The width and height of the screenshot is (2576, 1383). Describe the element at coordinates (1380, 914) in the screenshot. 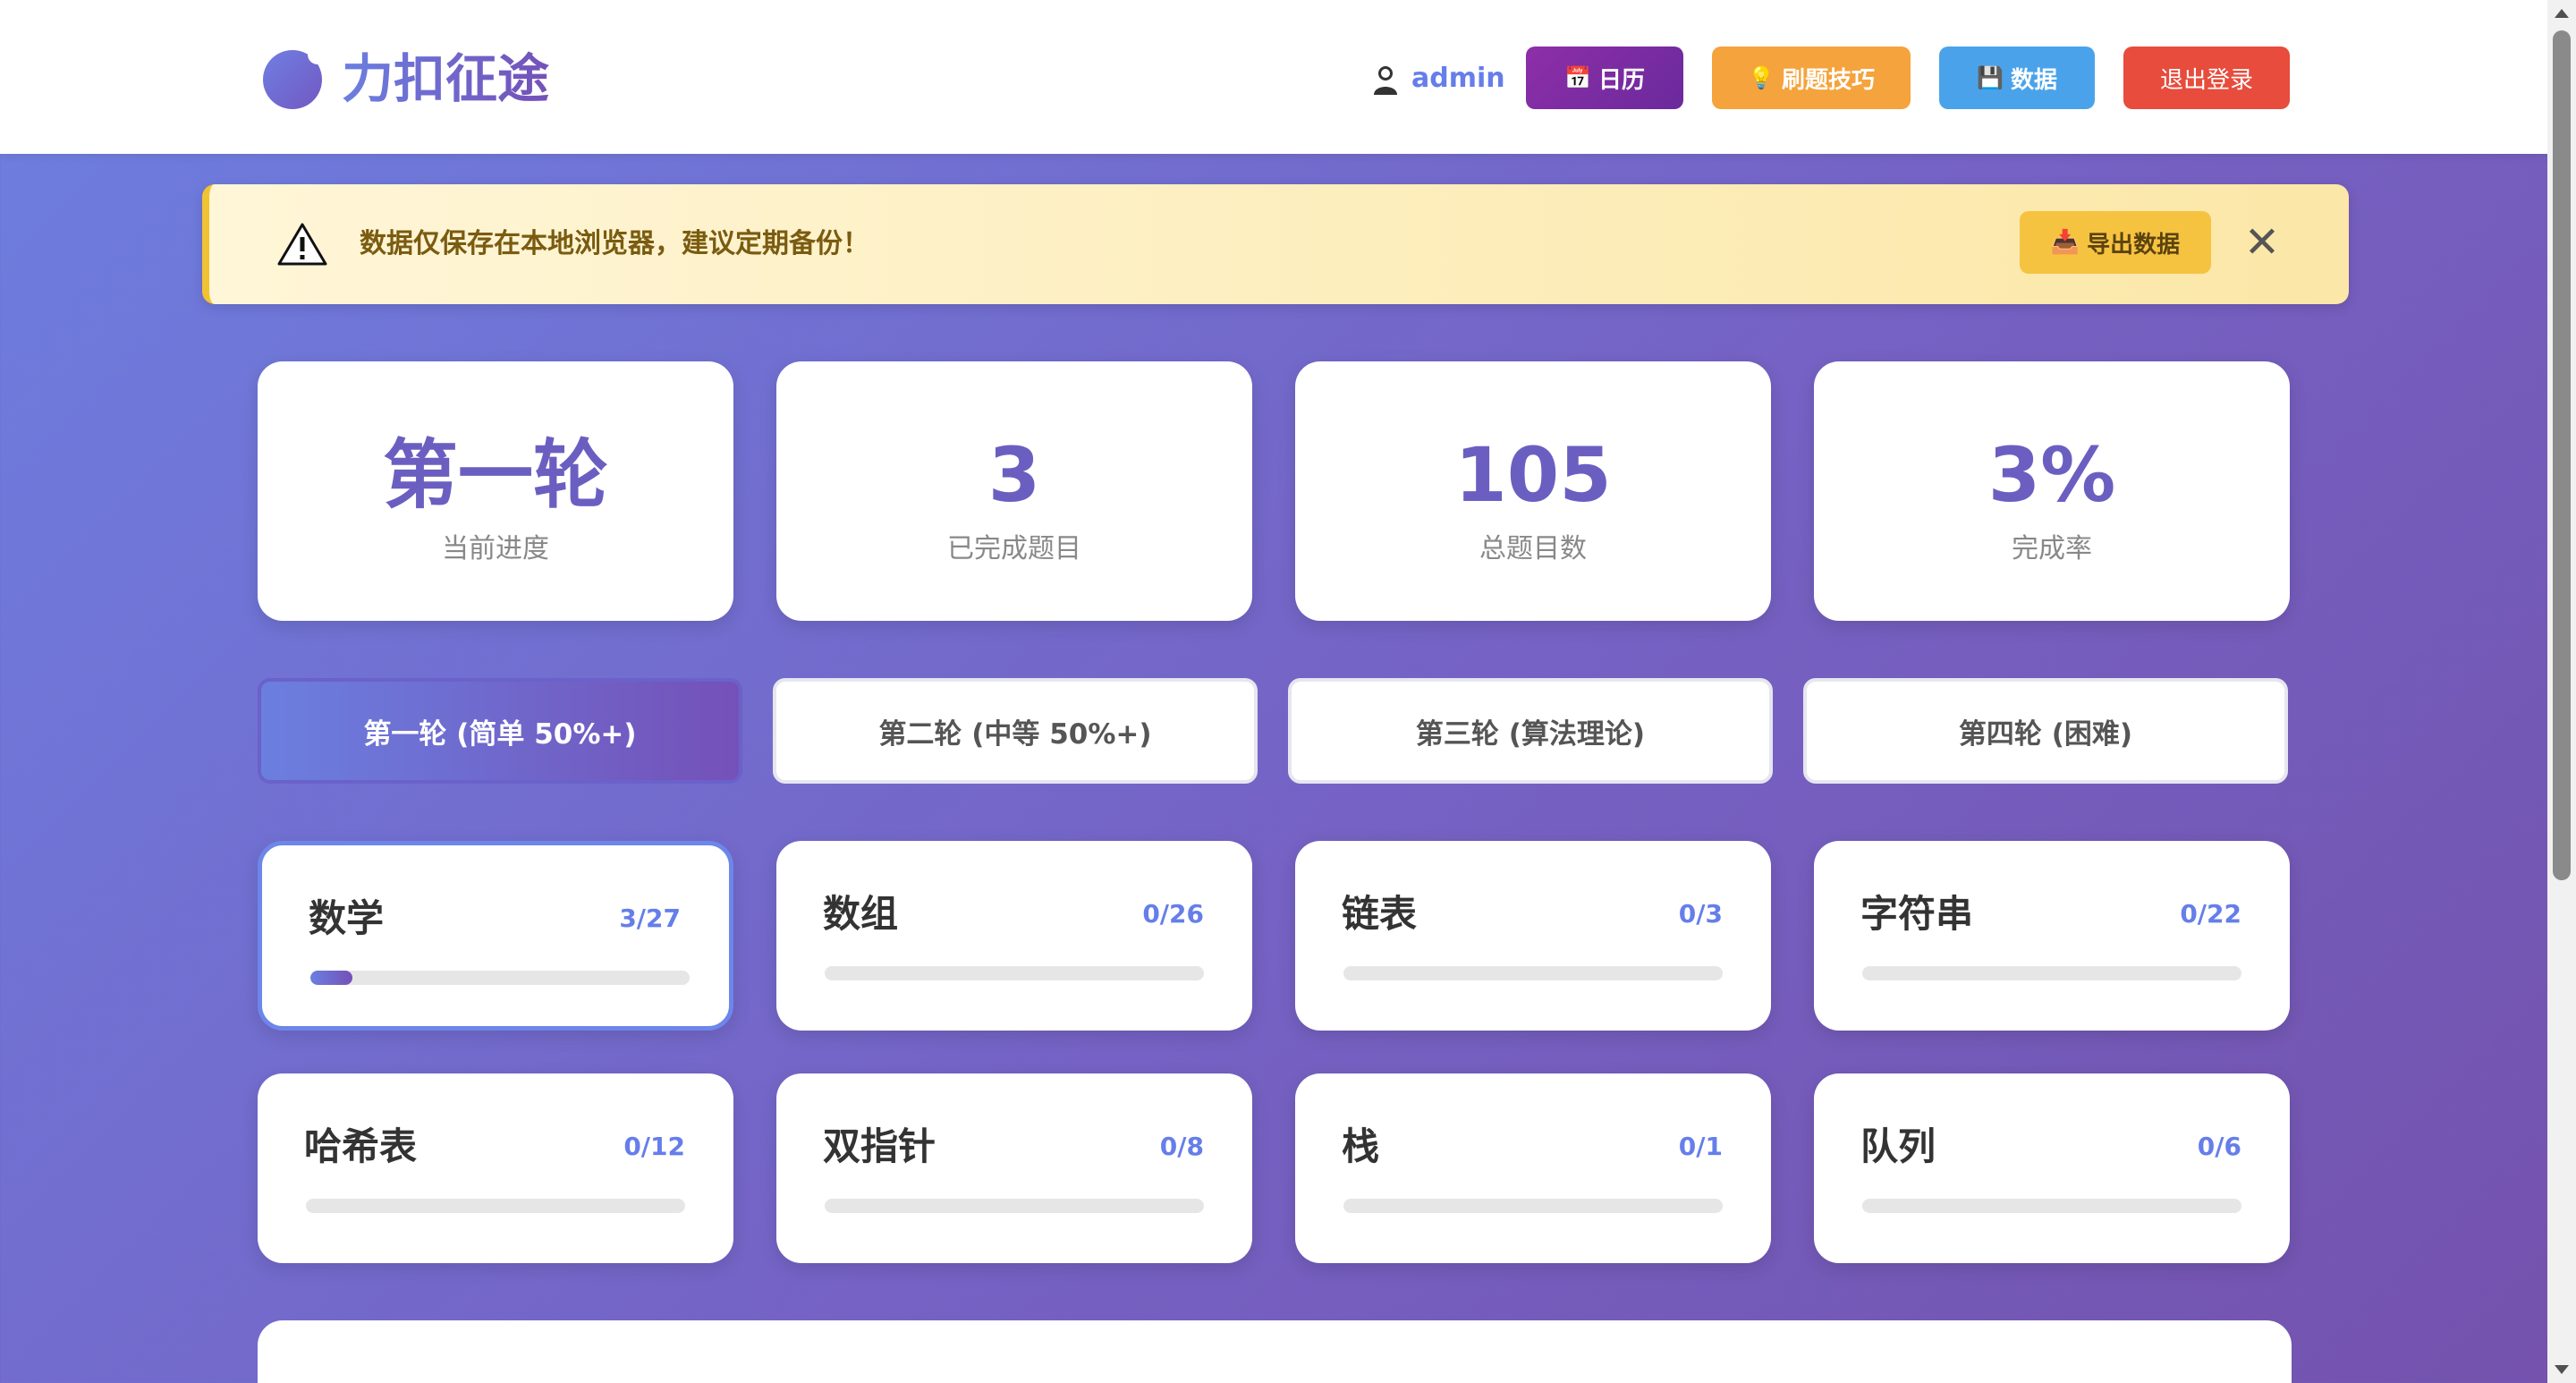

I see `category-name: 链表` at that location.